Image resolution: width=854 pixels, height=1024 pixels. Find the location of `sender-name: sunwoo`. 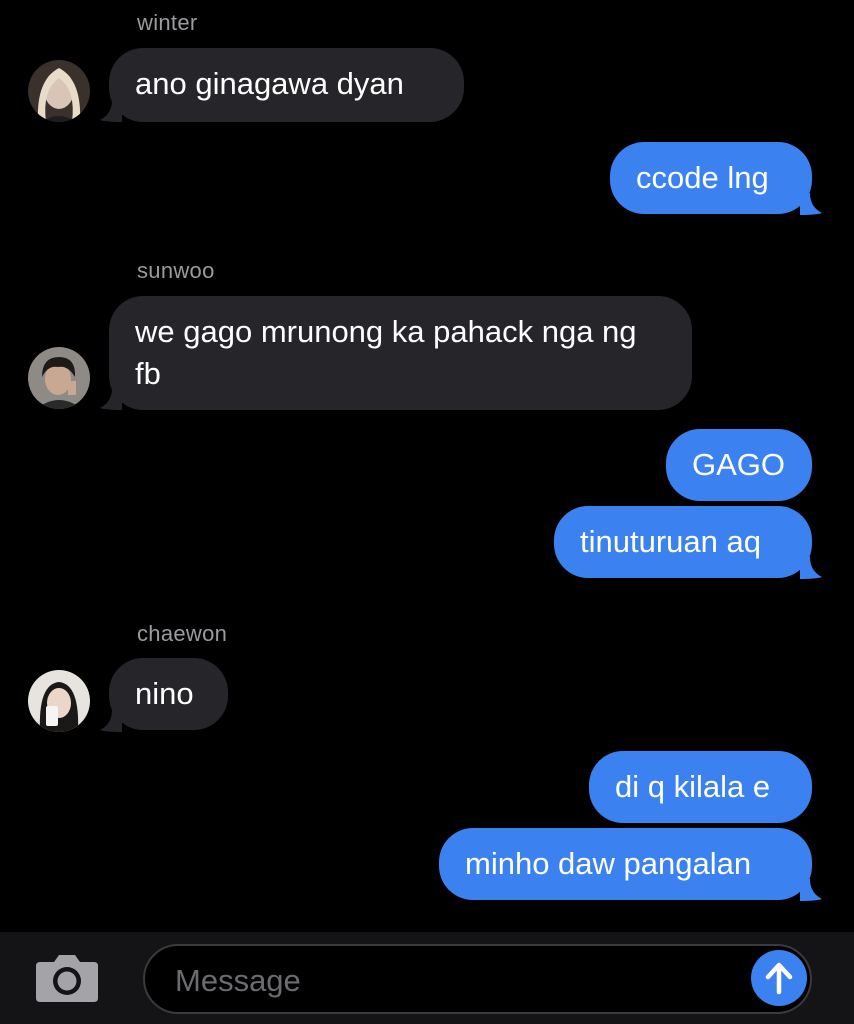

sender-name: sunwoo is located at coordinates (176, 270).